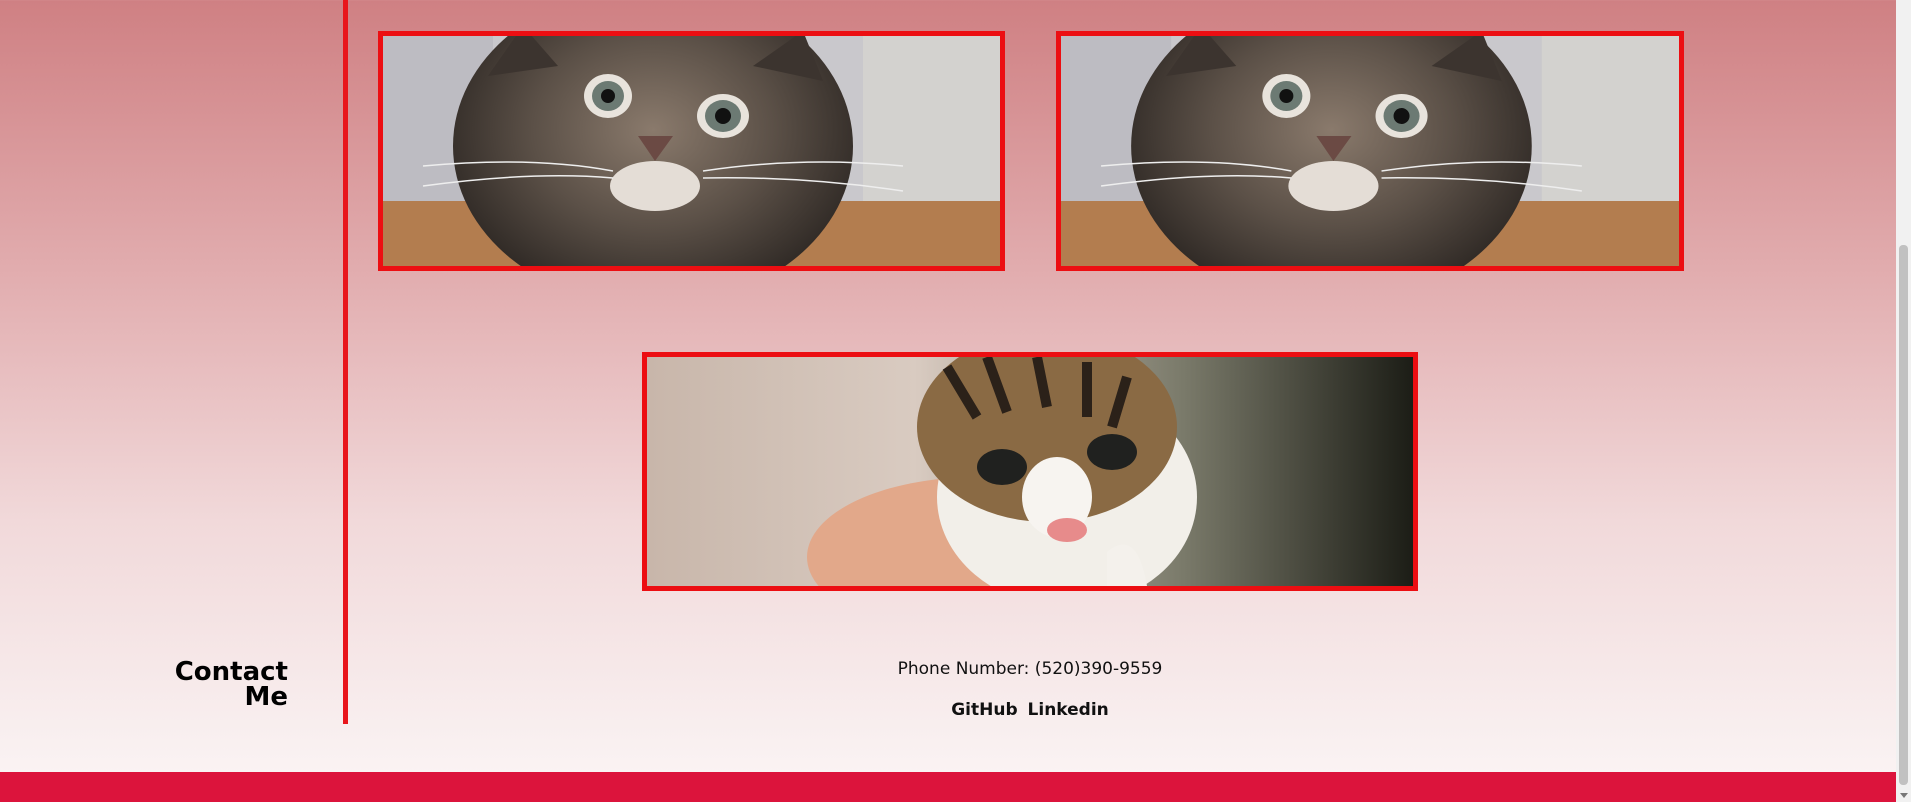 The width and height of the screenshot is (1911, 802). Describe the element at coordinates (1903, 515) in the screenshot. I see `scrollbar-thumb` at that location.